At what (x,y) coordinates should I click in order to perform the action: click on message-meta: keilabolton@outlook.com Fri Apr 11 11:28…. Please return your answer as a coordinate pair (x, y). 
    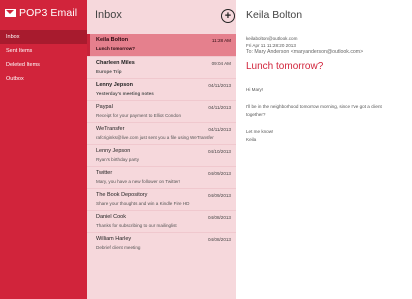
    Looking at the image, I should click on (329, 45).